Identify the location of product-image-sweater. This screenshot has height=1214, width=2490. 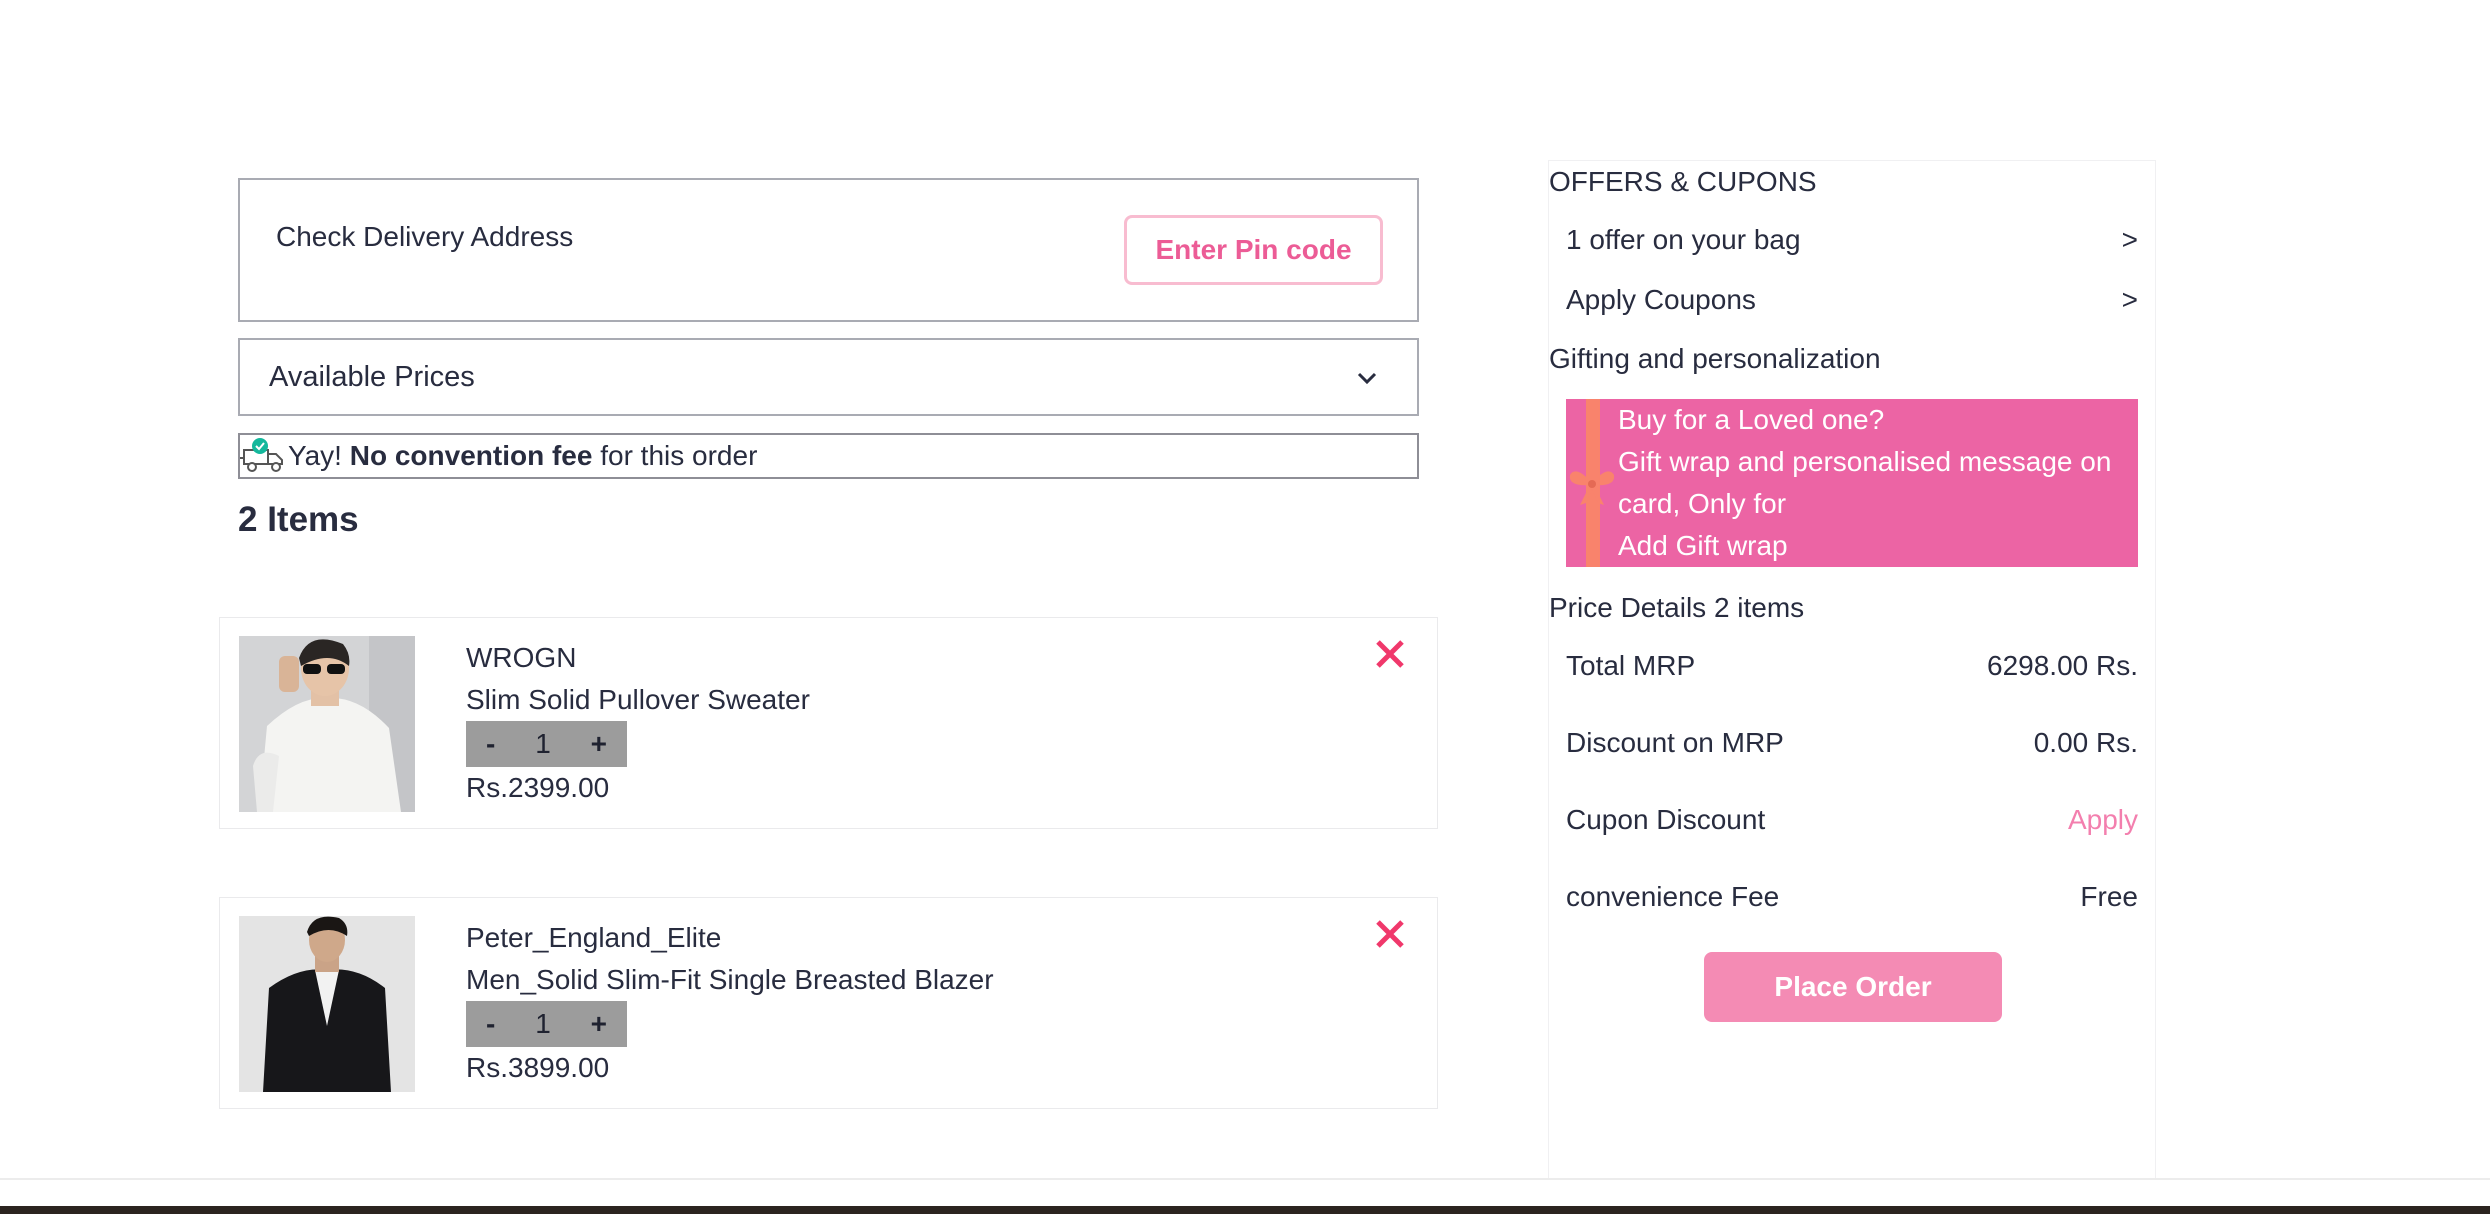
(327, 724).